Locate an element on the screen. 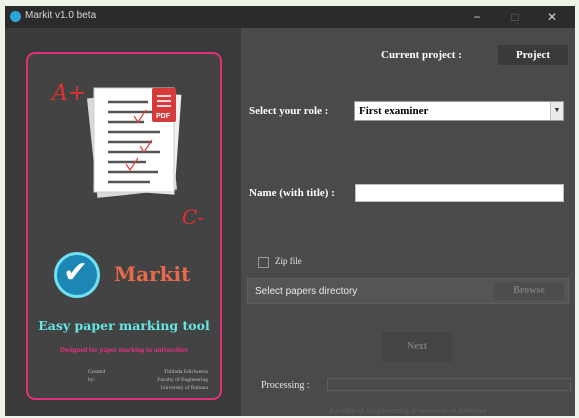  window-title: Markit v1.0 beta is located at coordinates (61, 15).